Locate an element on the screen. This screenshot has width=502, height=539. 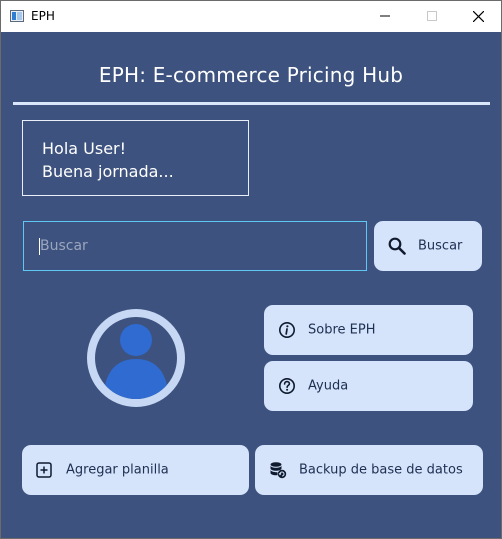
backup-button: Backup de base de datos is located at coordinates (369, 470).